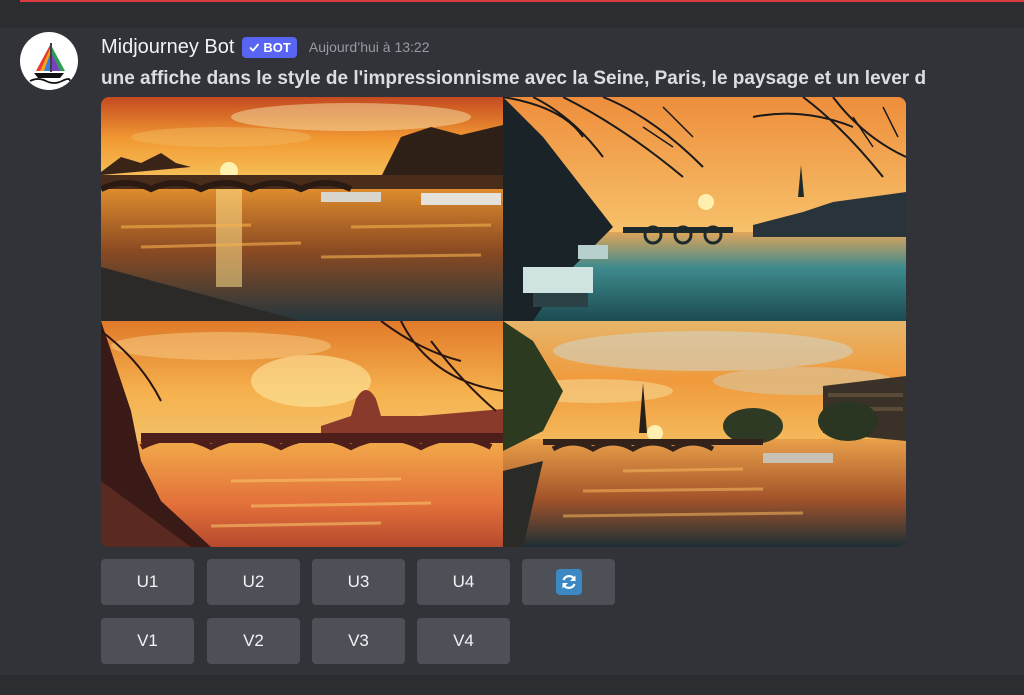 This screenshot has height=695, width=1024. I want to click on message-header: Midjourney Bot BOT Aujourd’hui à 13:22, so click(265, 47).